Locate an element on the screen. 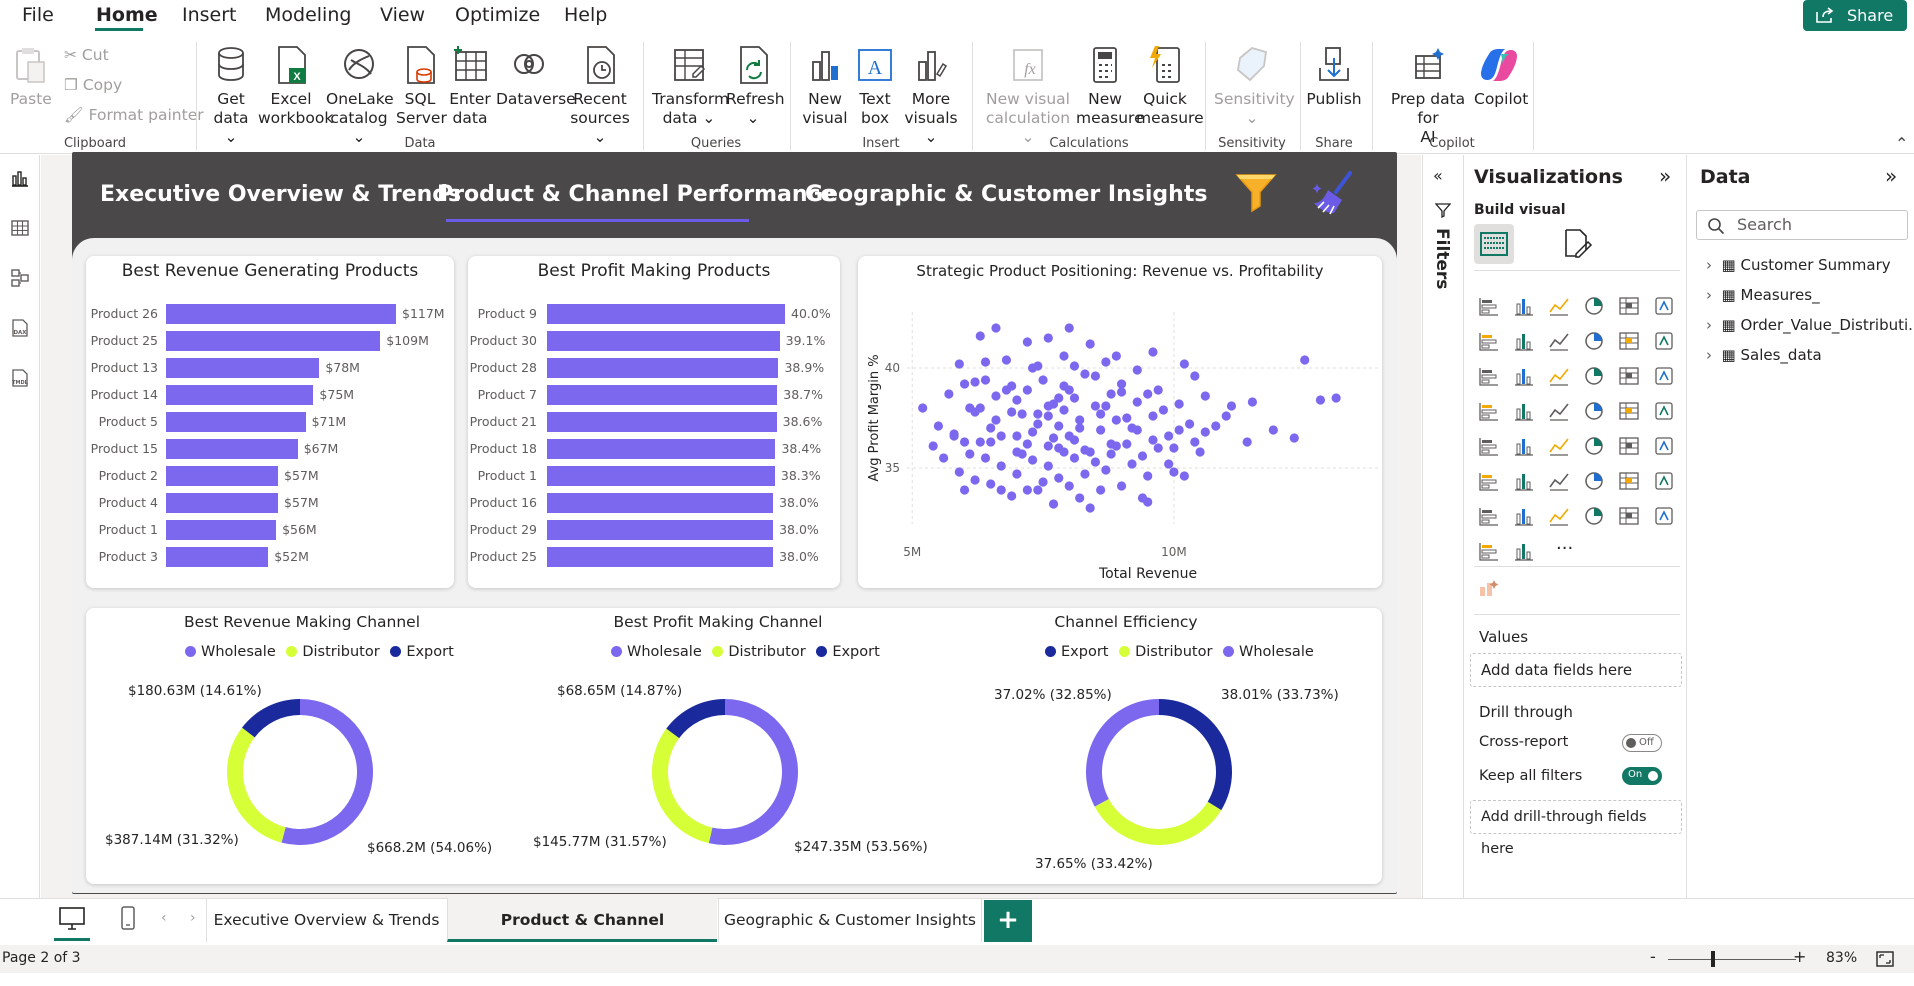  paste-button: Paste is located at coordinates (30, 76).